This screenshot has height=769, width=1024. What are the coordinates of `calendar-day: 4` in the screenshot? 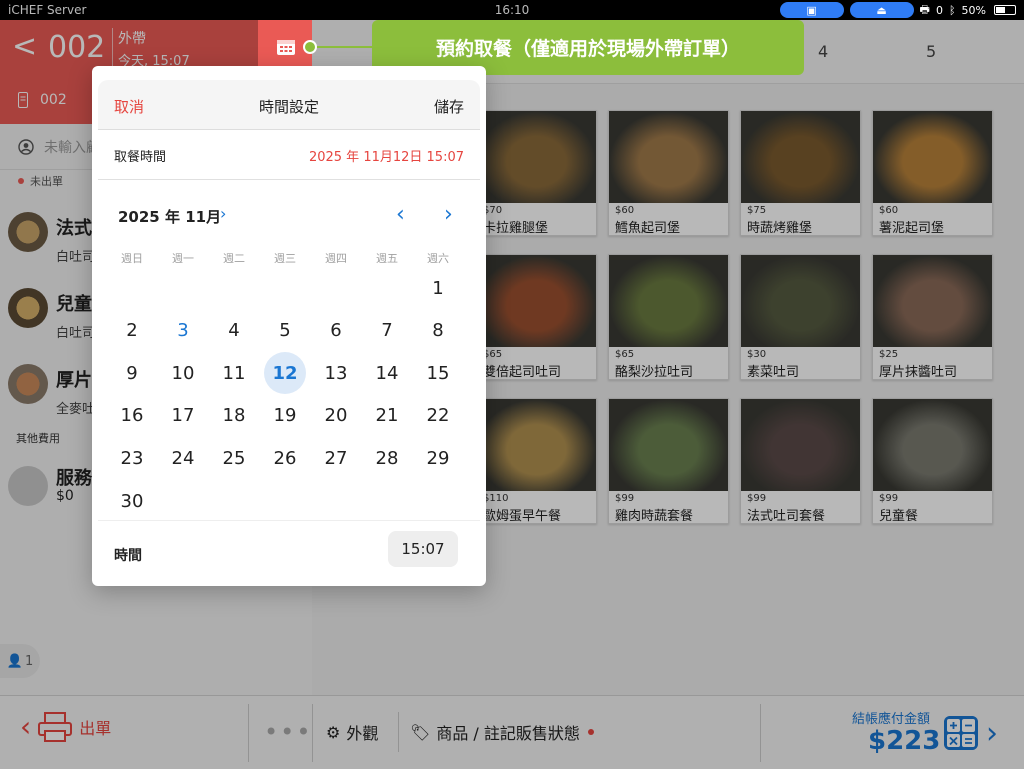 It's located at (234, 331).